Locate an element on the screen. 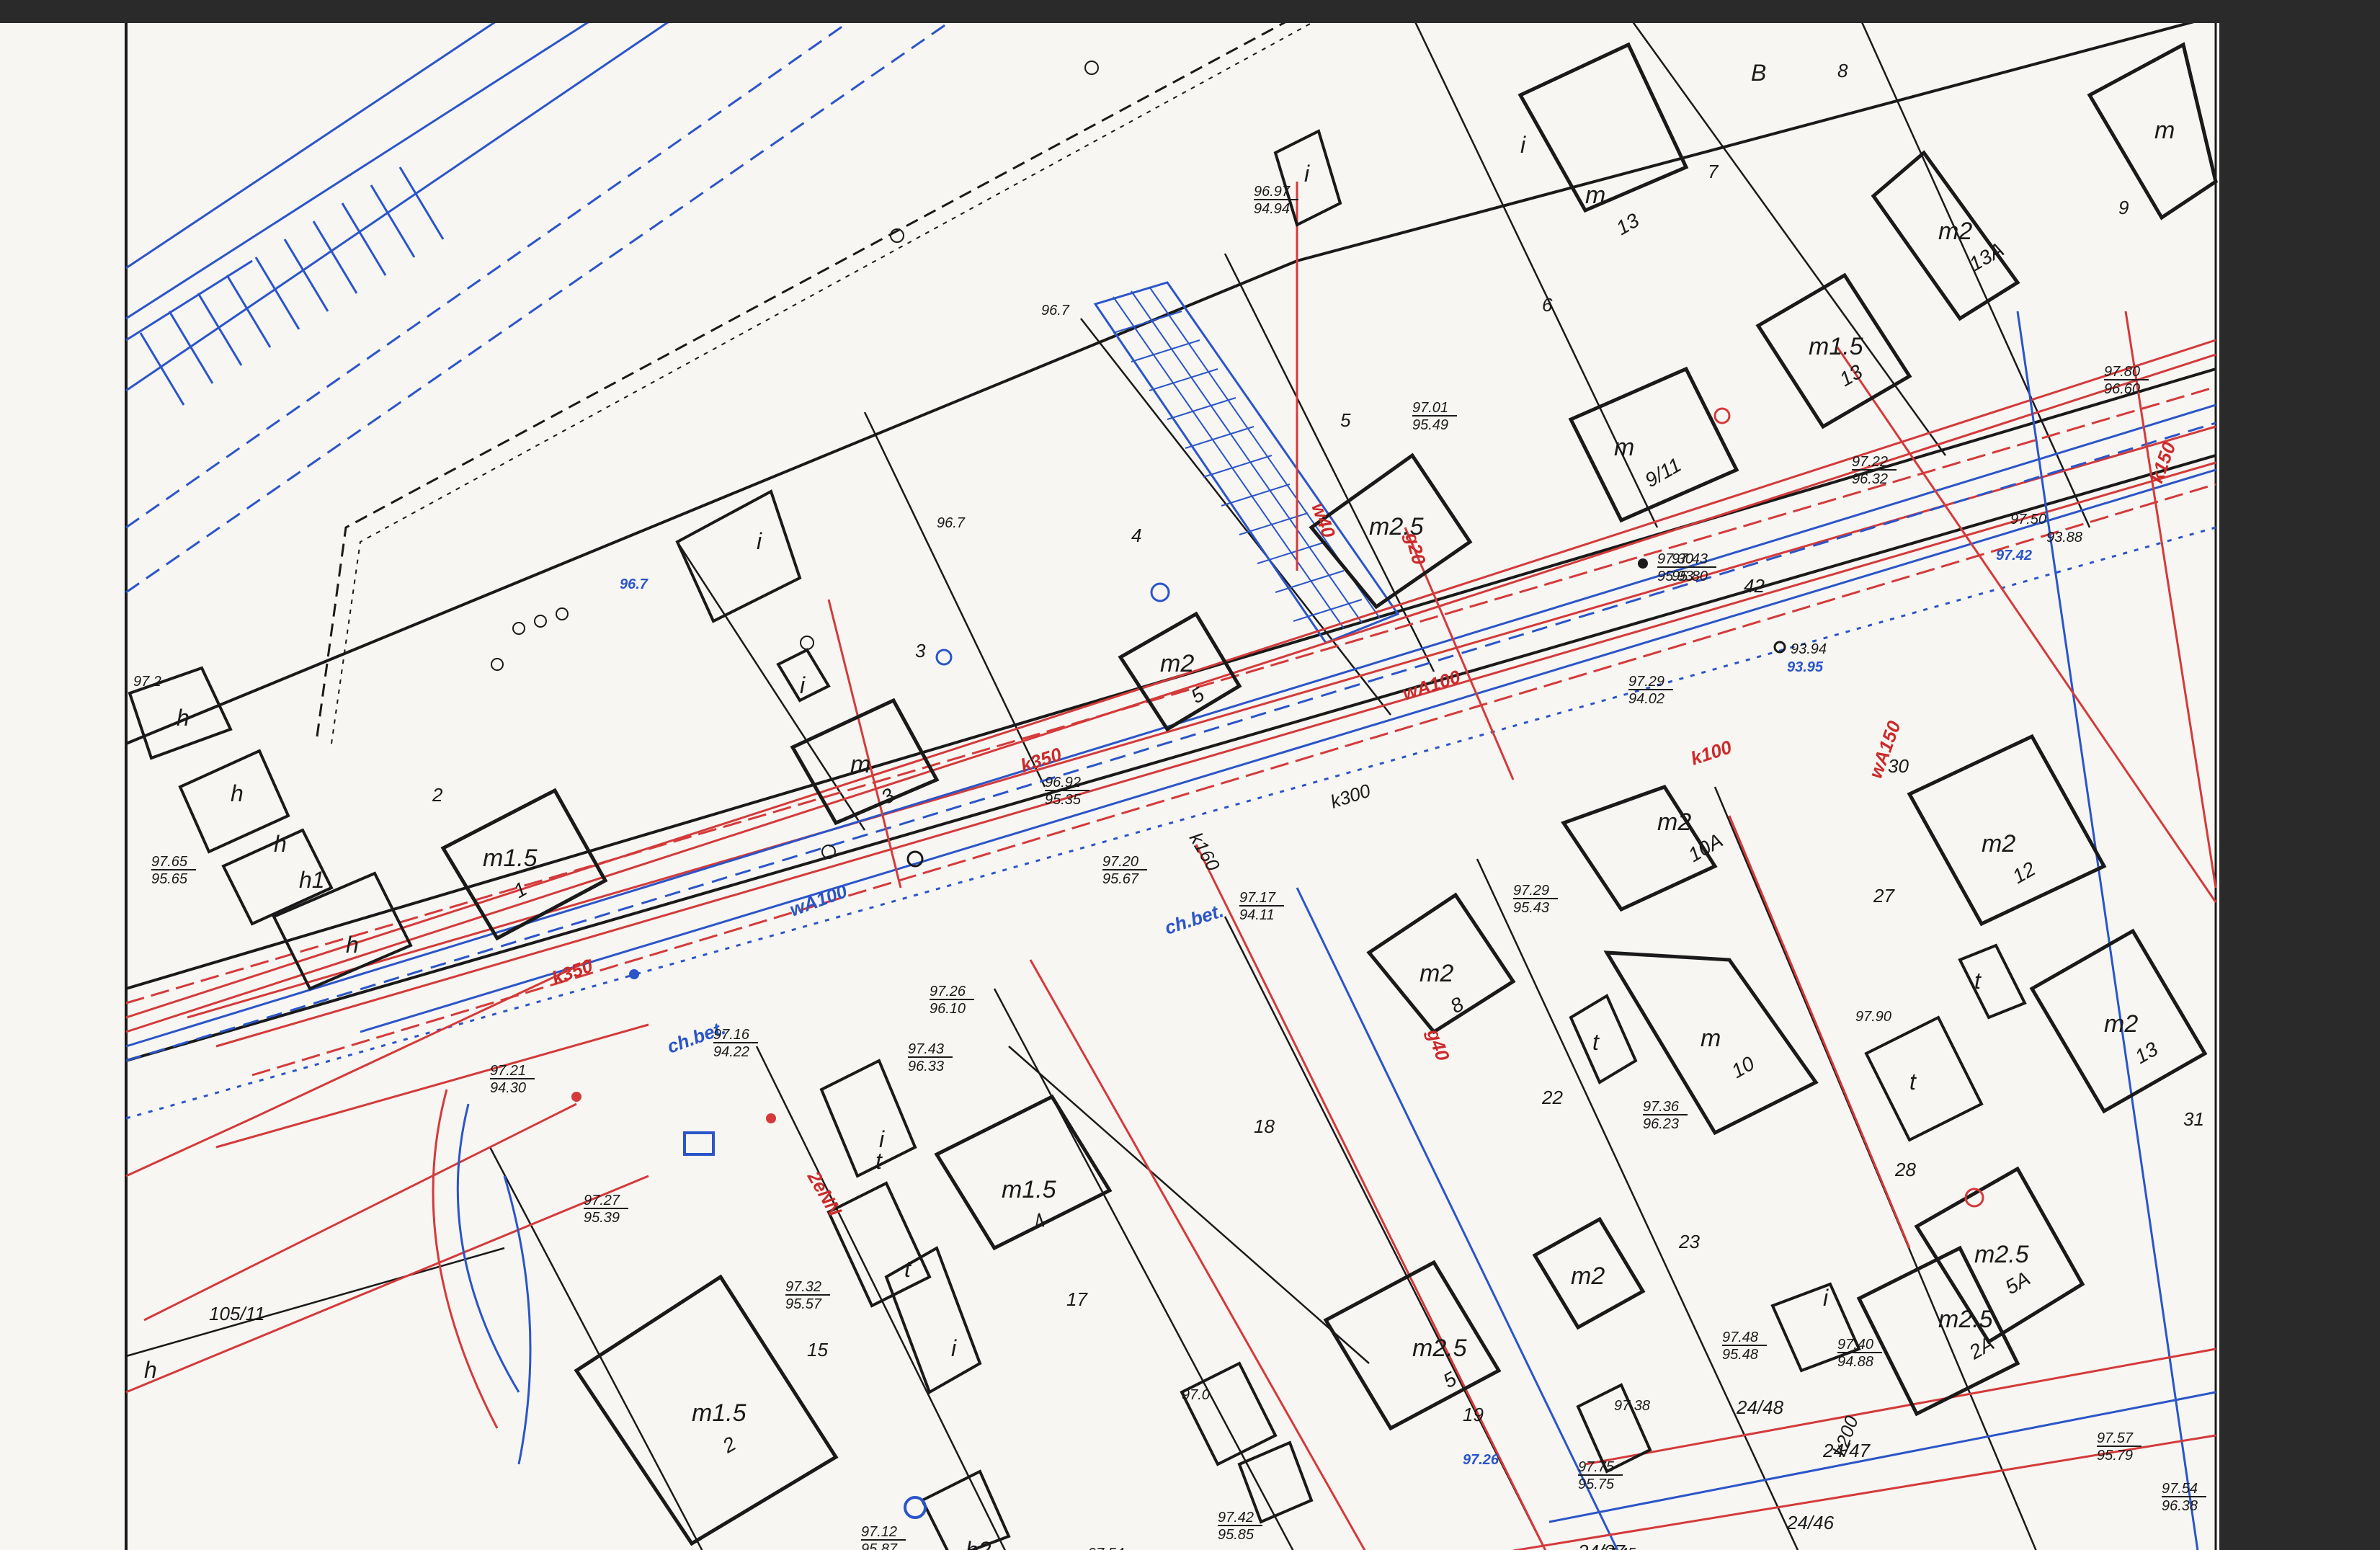 This screenshot has height=1550, width=2380. elevation-top: 97.16 is located at coordinates (731, 1035).